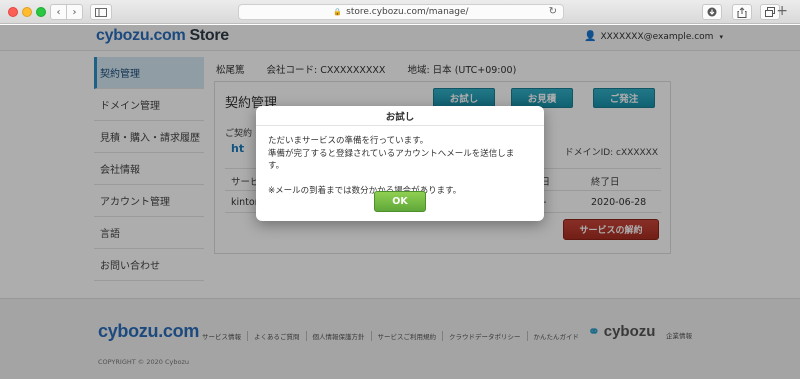 This screenshot has height=379, width=800. I want to click on ok-button: OK, so click(400, 201).